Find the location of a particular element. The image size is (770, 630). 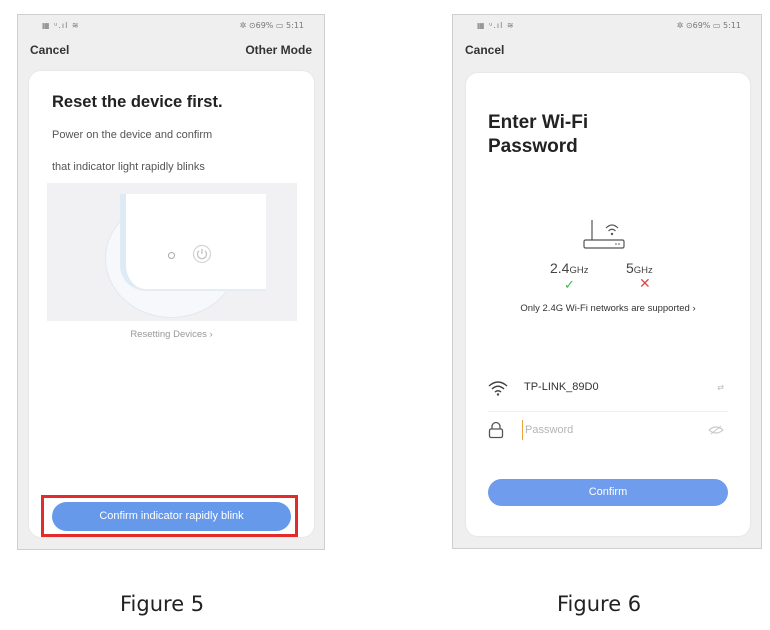

title-line-2: Password is located at coordinates (533, 146).